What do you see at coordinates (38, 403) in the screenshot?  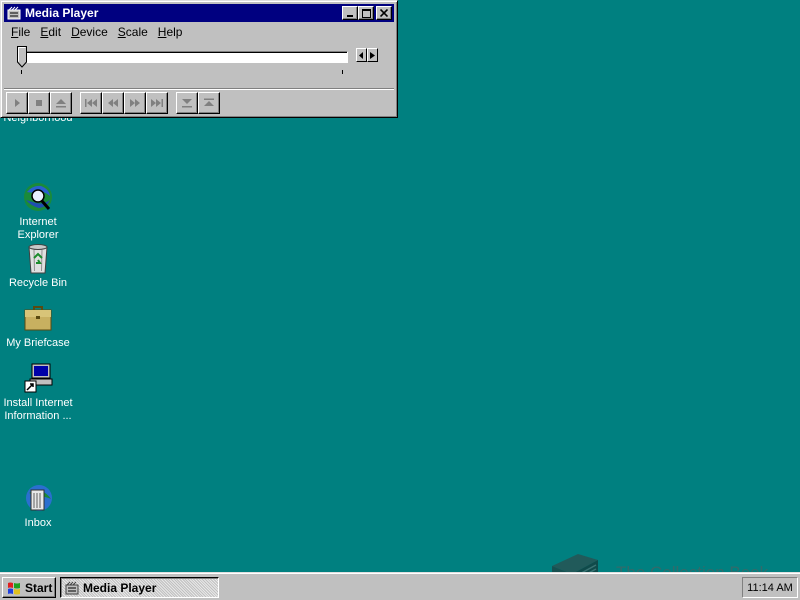 I see `desktop-icon-label: Install Internet` at bounding box center [38, 403].